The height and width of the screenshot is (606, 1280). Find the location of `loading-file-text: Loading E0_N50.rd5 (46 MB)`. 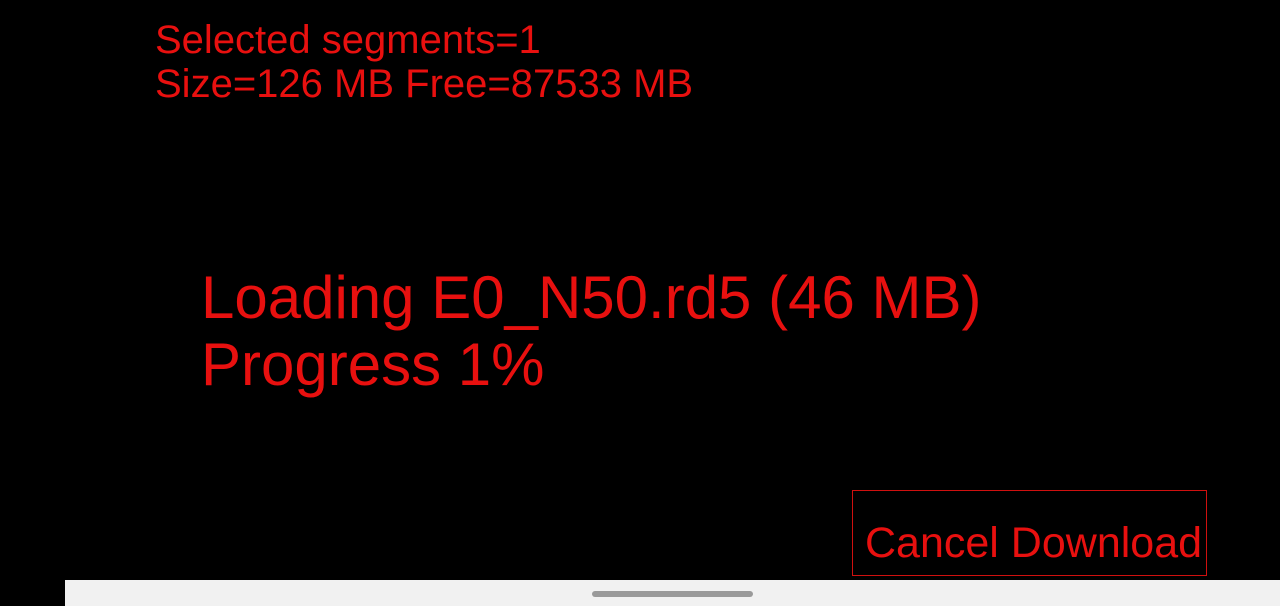

loading-file-text: Loading E0_N50.rd5 (46 MB) is located at coordinates (591, 297).